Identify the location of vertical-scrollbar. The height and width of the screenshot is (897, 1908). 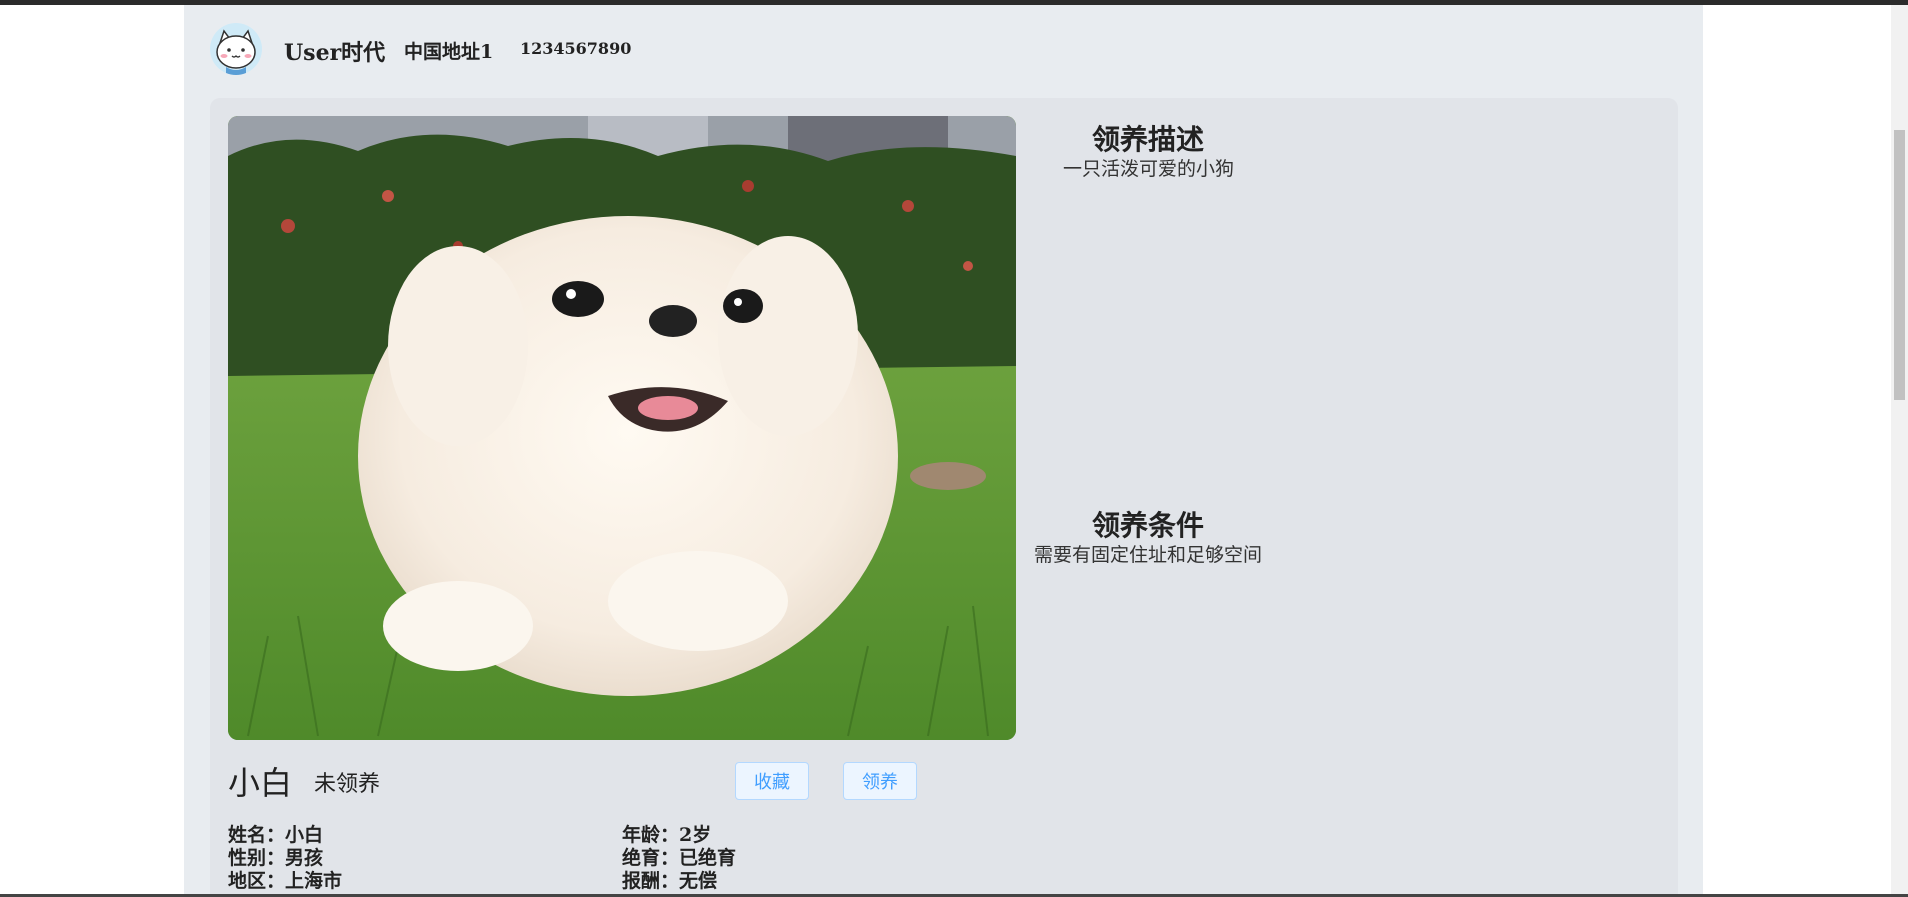
(1899, 451).